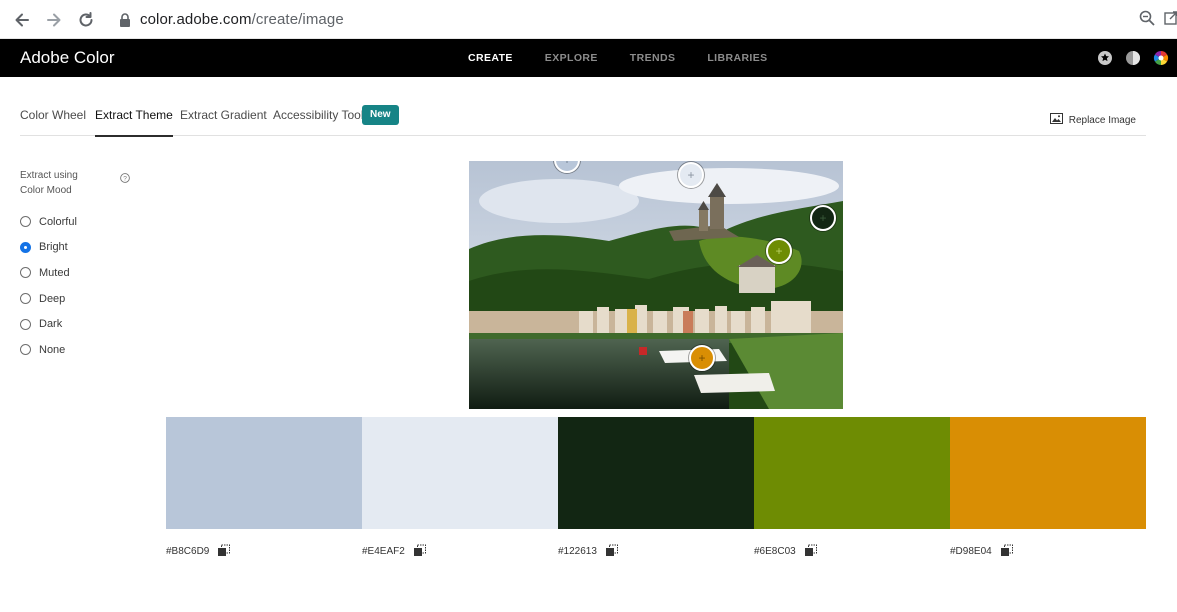 This screenshot has height=612, width=1177. What do you see at coordinates (852, 551) in the screenshot?
I see `hex-cell-4: #6E8C03` at bounding box center [852, 551].